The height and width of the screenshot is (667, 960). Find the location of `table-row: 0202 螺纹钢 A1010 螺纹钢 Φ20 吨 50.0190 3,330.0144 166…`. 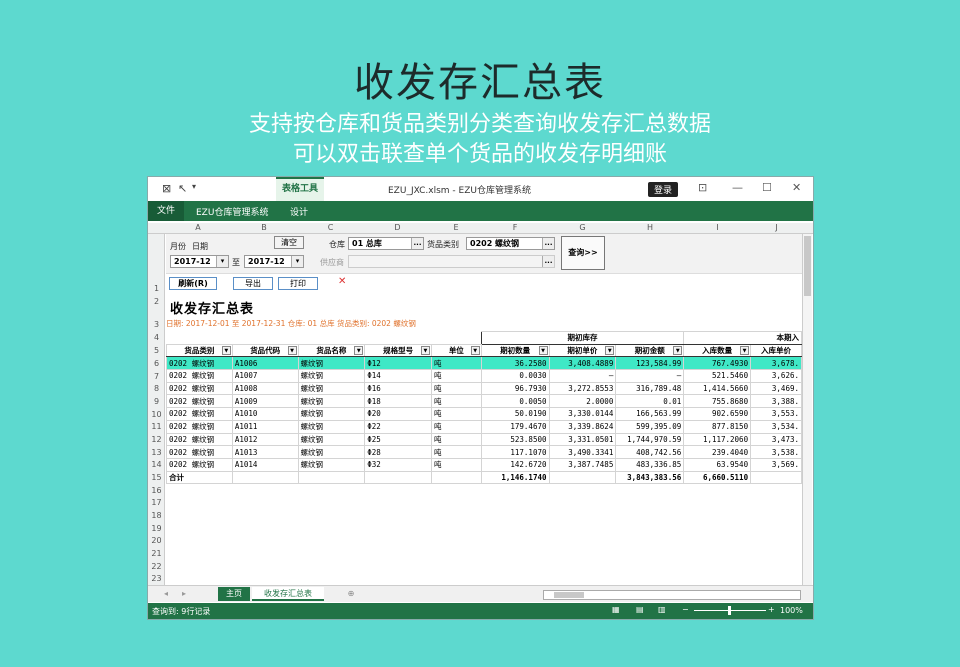

table-row: 0202 螺纹钢 A1010 螺纹钢 Φ20 吨 50.0190 3,330.0144 166… is located at coordinates (484, 414).